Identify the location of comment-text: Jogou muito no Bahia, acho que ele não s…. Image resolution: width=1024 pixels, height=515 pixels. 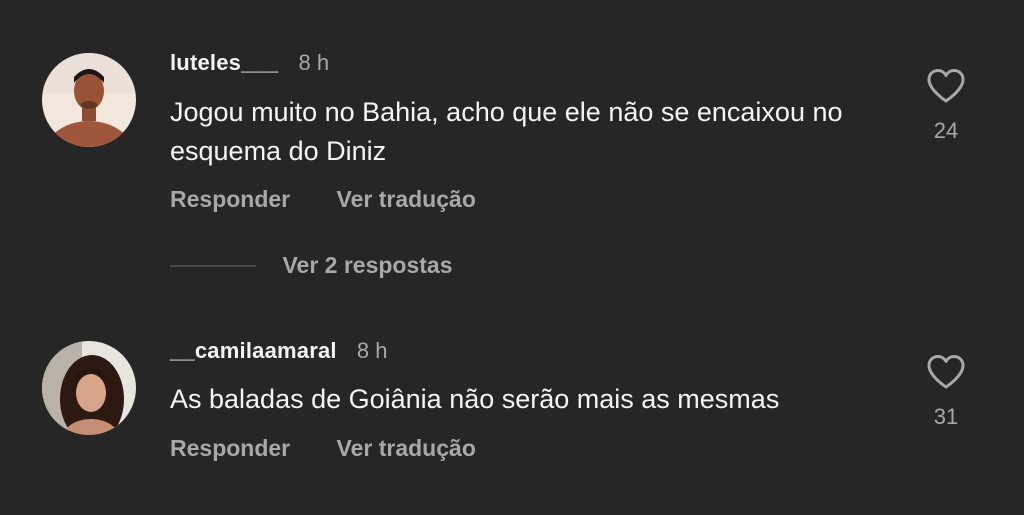
(506, 131).